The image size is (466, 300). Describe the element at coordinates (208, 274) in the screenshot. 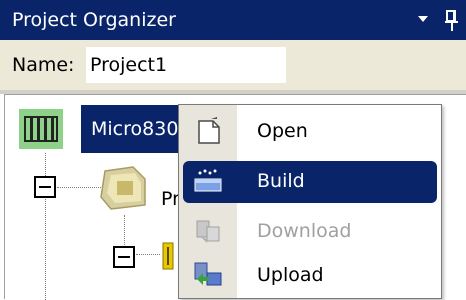

I see `upload-icon` at that location.